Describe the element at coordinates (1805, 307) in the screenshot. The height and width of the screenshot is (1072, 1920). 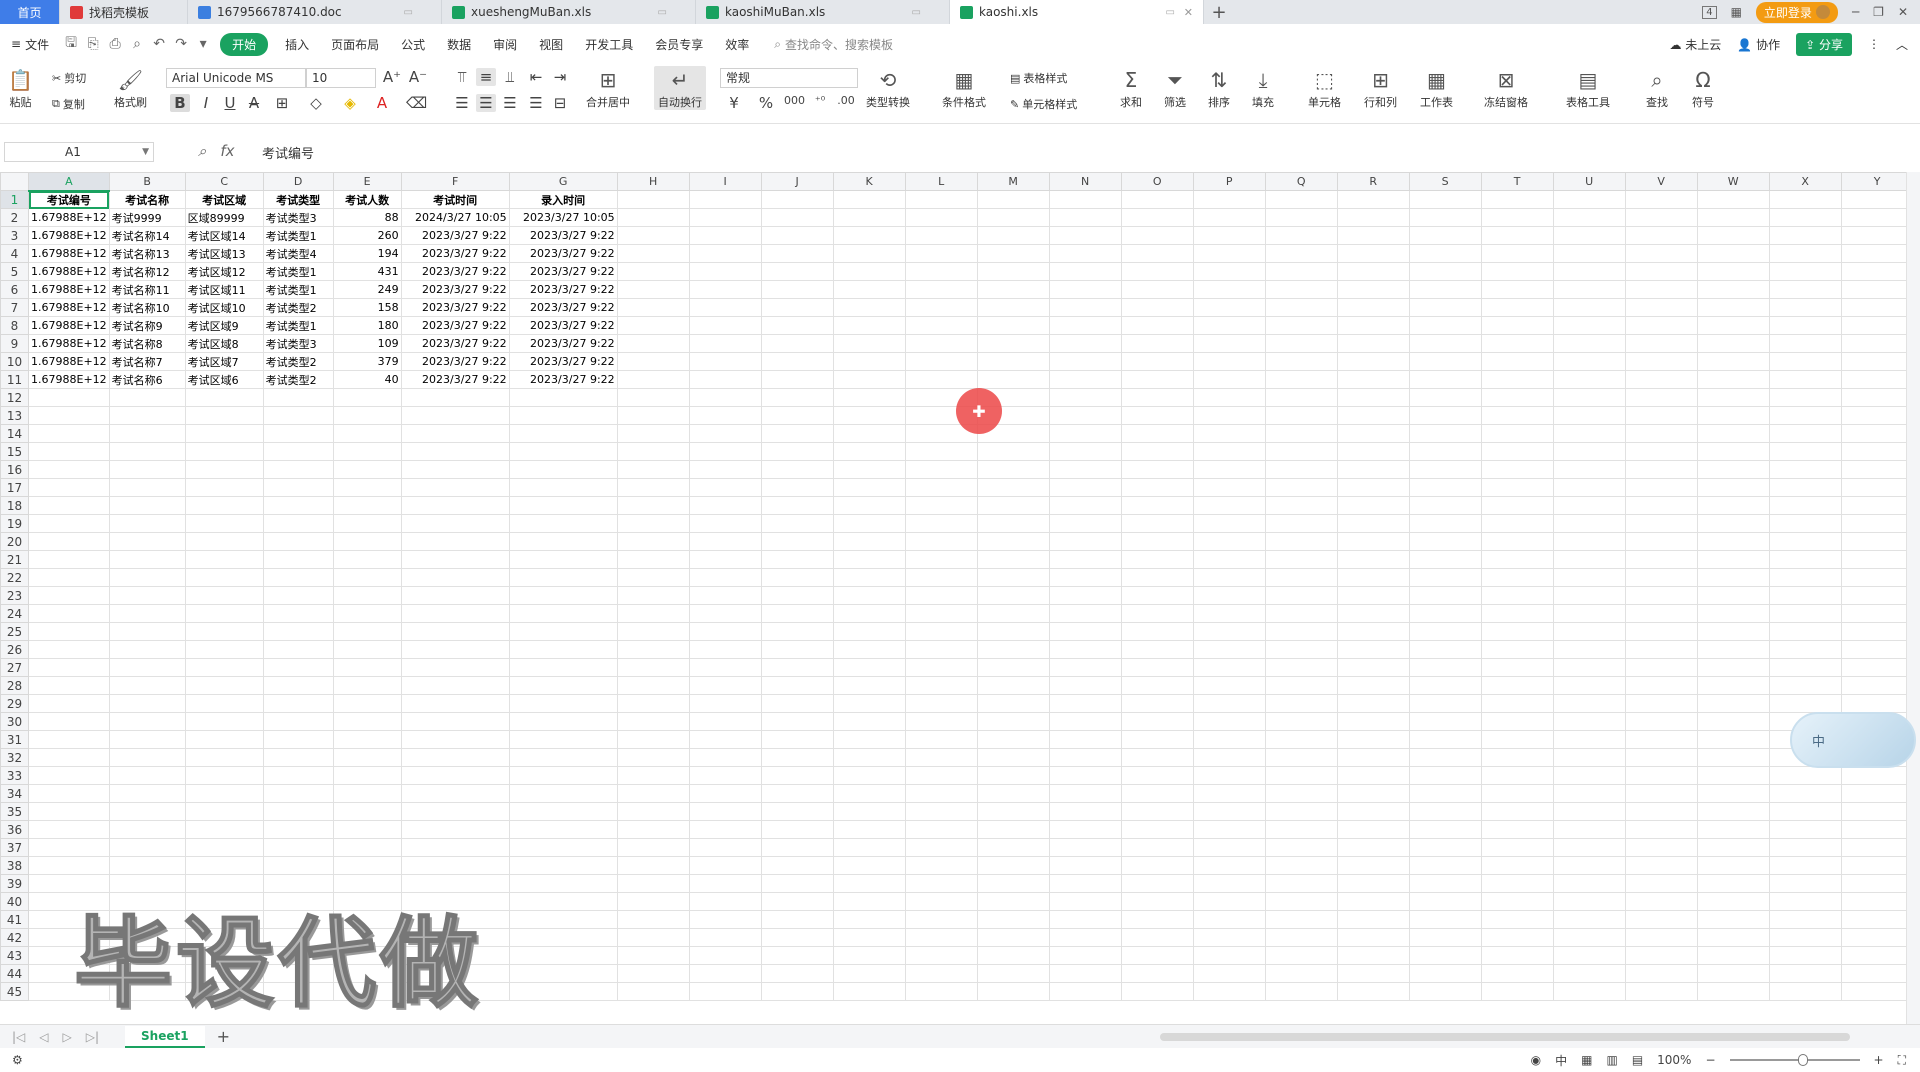
I see `cell-X7` at that location.